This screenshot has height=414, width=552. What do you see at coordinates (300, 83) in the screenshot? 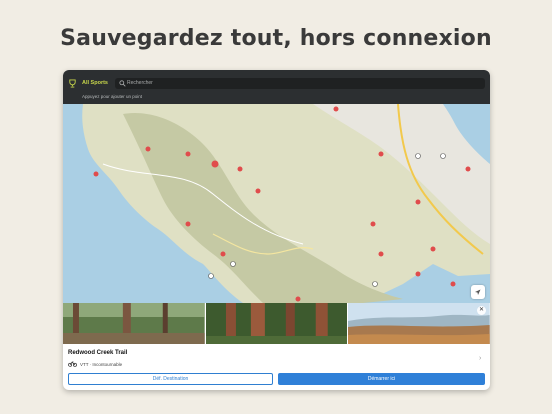
I see `search-input: Rechercher` at bounding box center [300, 83].